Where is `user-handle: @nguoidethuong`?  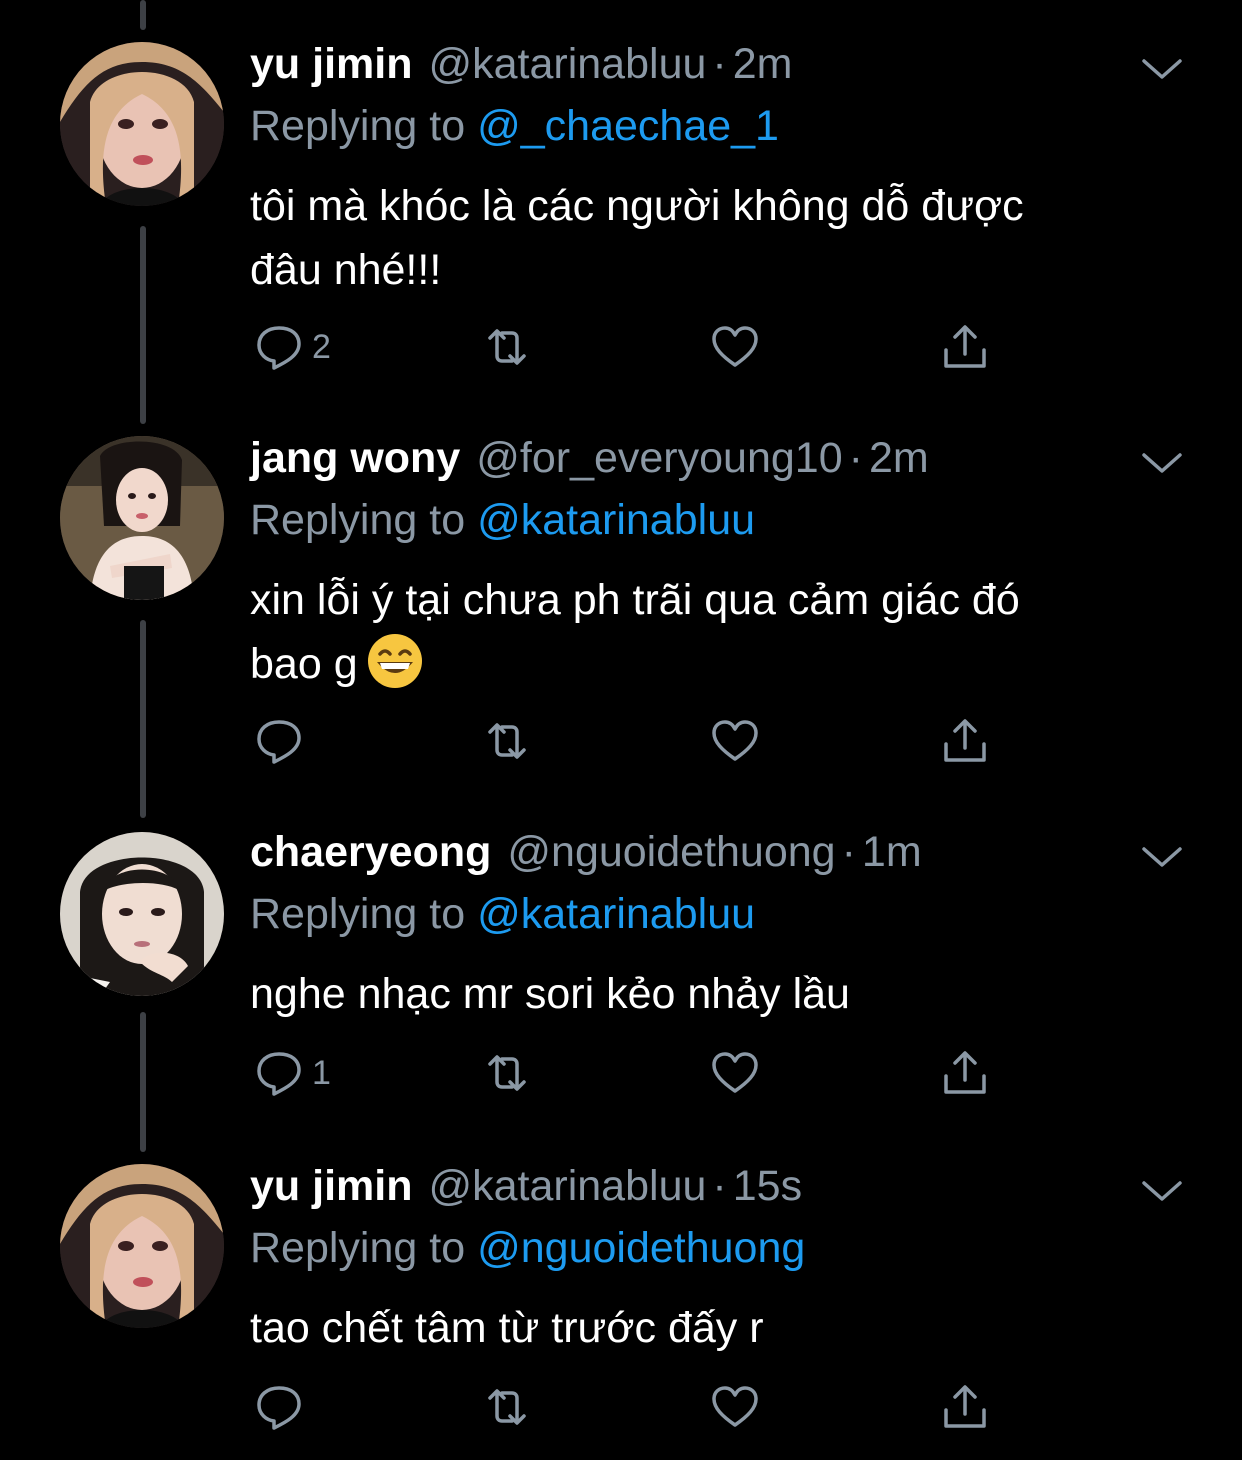
user-handle: @nguoidethuong is located at coordinates (671, 852).